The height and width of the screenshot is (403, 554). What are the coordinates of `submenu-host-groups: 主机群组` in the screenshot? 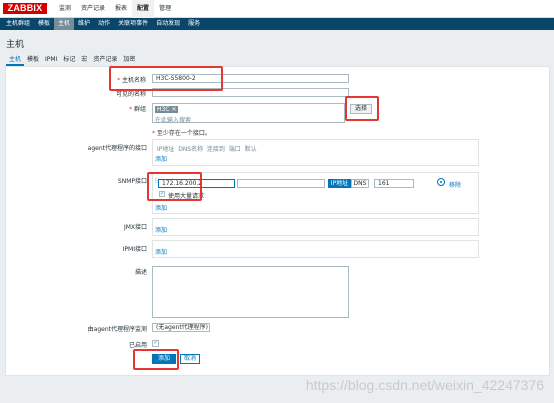 It's located at (18, 24).